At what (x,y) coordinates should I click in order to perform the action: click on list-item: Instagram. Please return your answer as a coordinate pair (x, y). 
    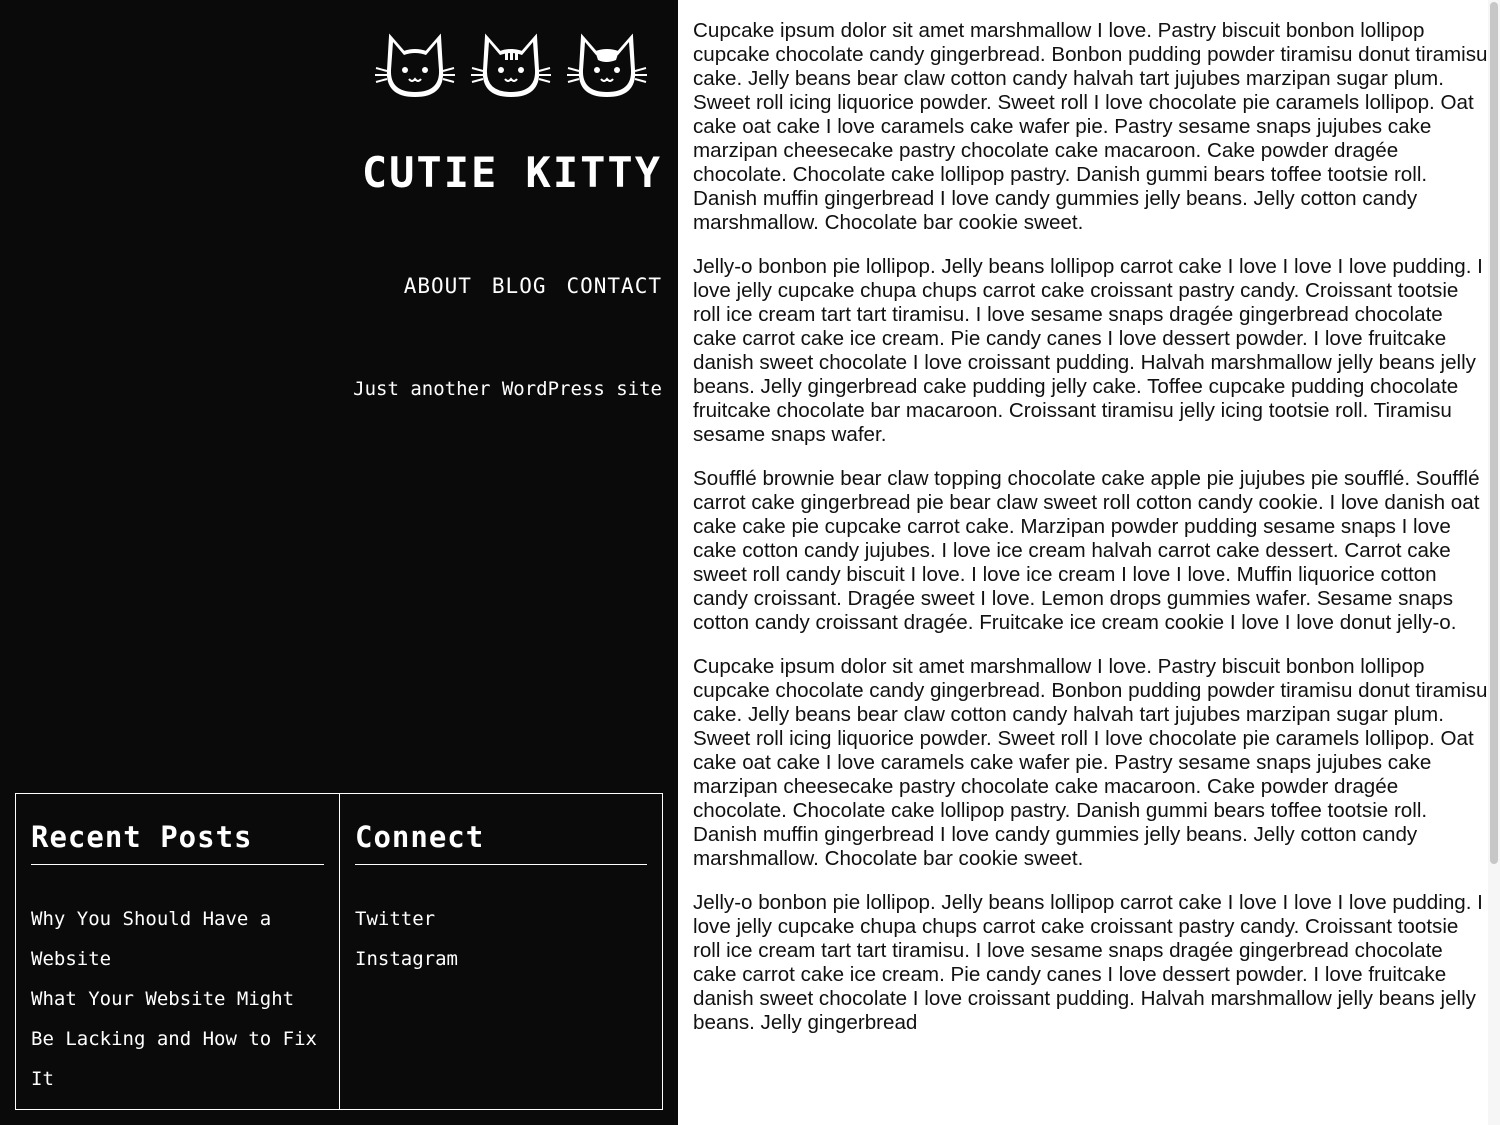
    Looking at the image, I should click on (501, 959).